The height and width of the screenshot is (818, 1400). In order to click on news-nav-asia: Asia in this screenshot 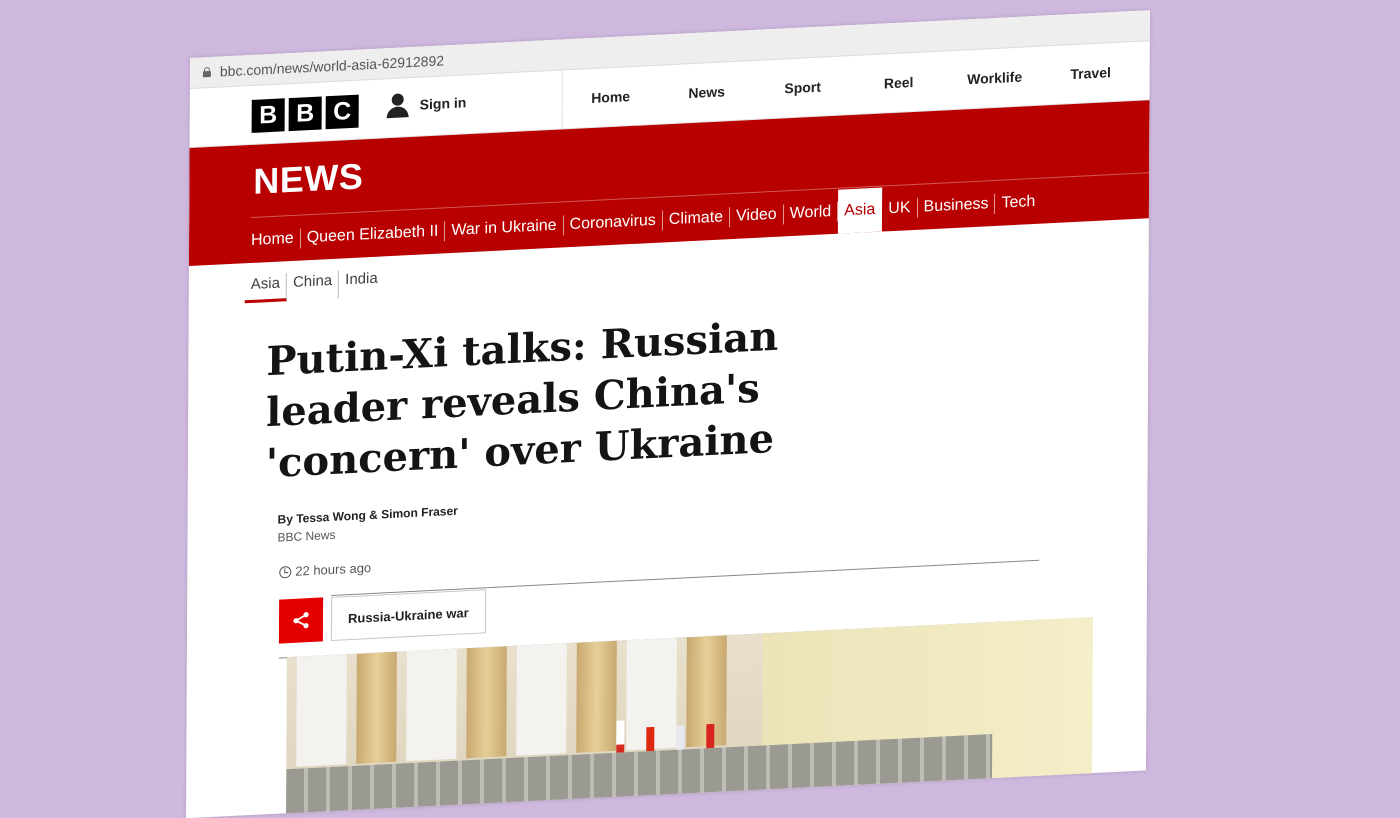, I will do `click(860, 210)`.